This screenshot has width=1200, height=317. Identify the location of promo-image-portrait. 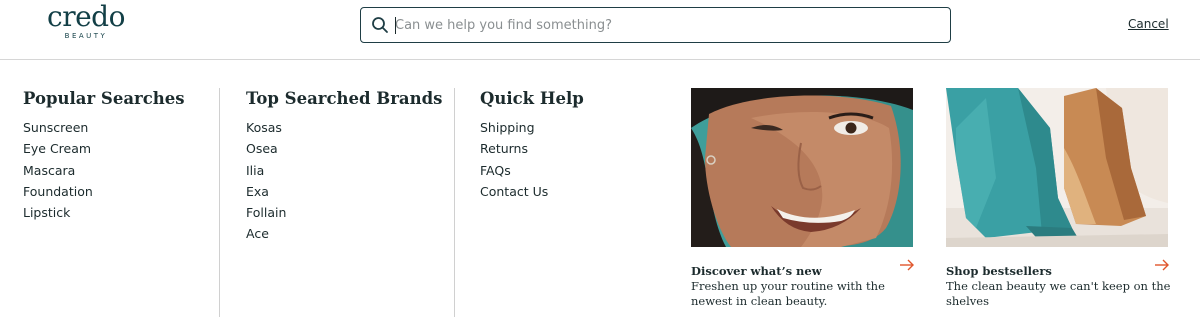
(802, 167).